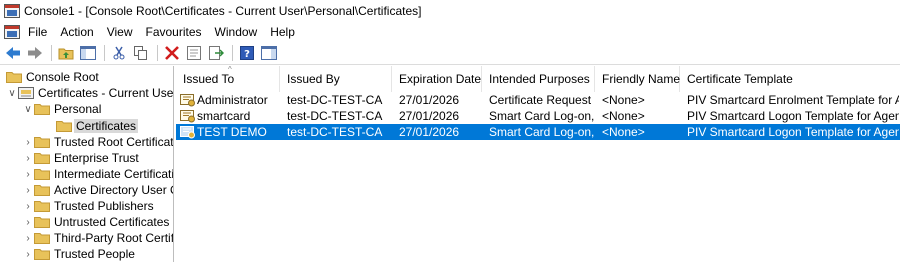 The width and height of the screenshot is (900, 262). What do you see at coordinates (174, 32) in the screenshot?
I see `menu-favourites: Favourites` at bounding box center [174, 32].